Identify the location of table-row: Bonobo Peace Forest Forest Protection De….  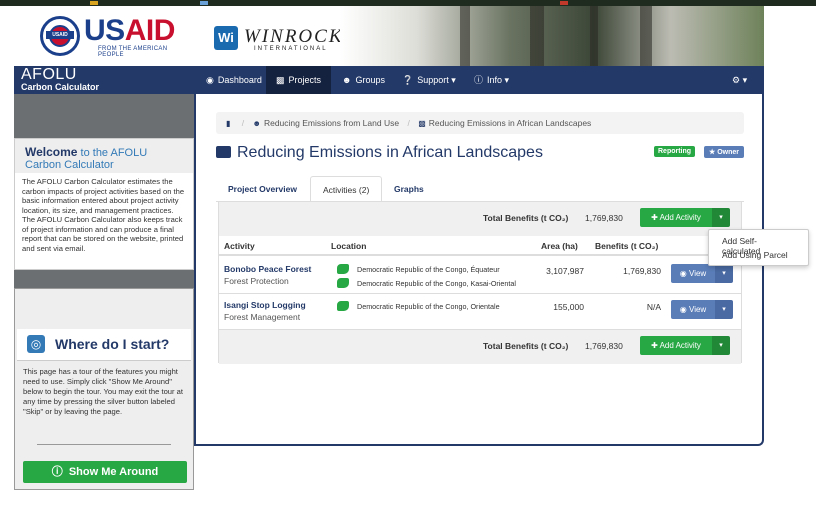
(480, 276).